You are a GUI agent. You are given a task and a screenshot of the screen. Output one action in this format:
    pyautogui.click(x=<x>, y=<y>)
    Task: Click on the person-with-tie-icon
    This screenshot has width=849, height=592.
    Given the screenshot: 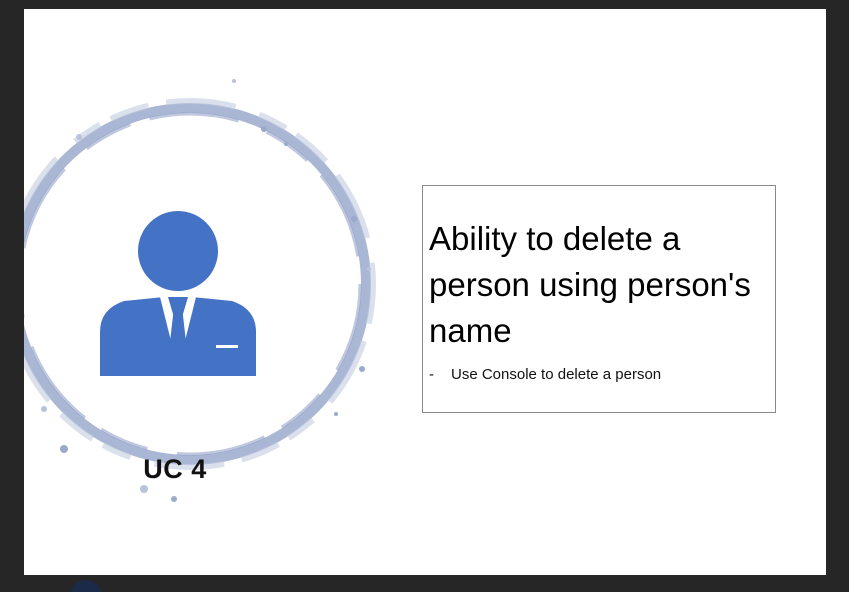 What is the action you would take?
    pyautogui.click(x=178, y=293)
    